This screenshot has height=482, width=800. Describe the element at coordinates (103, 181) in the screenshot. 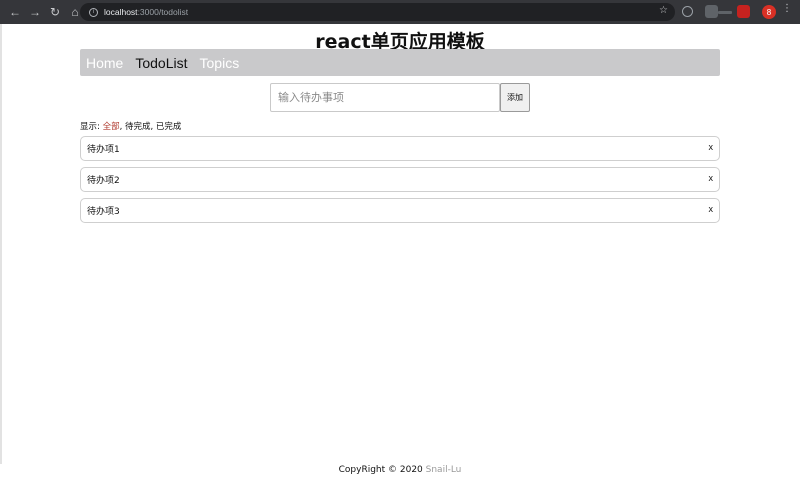

I see `todo-text: 待办项2` at that location.